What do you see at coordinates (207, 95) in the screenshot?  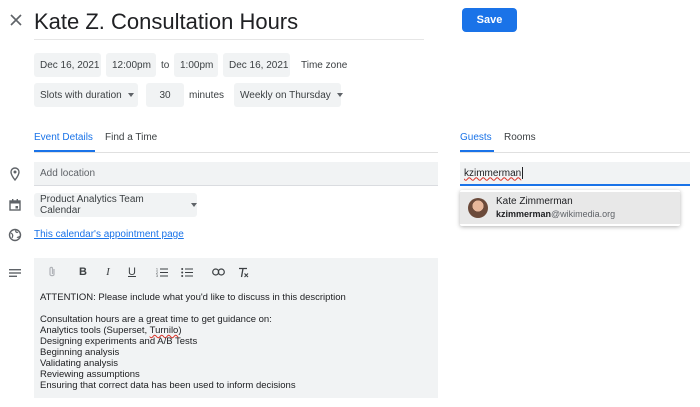 I see `minutes-label: minutes` at bounding box center [207, 95].